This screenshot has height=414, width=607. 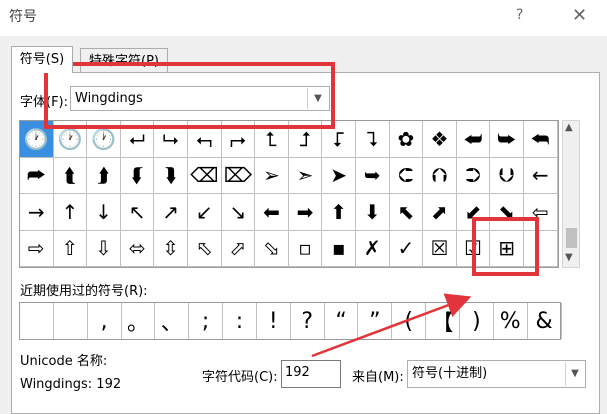 What do you see at coordinates (137, 175) in the screenshot?
I see `symbol-cell: ⮮` at bounding box center [137, 175].